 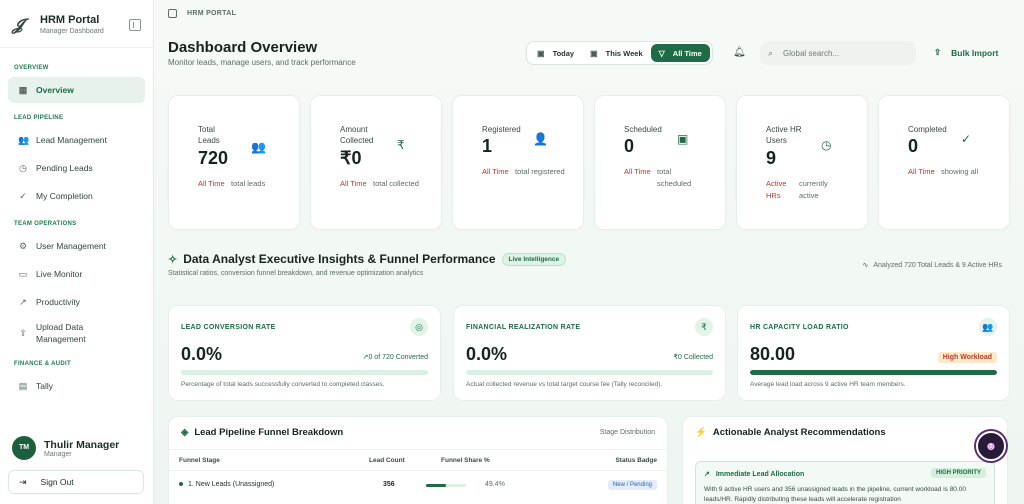 I want to click on filter-all-time: ▽ All Time, so click(x=680, y=53).